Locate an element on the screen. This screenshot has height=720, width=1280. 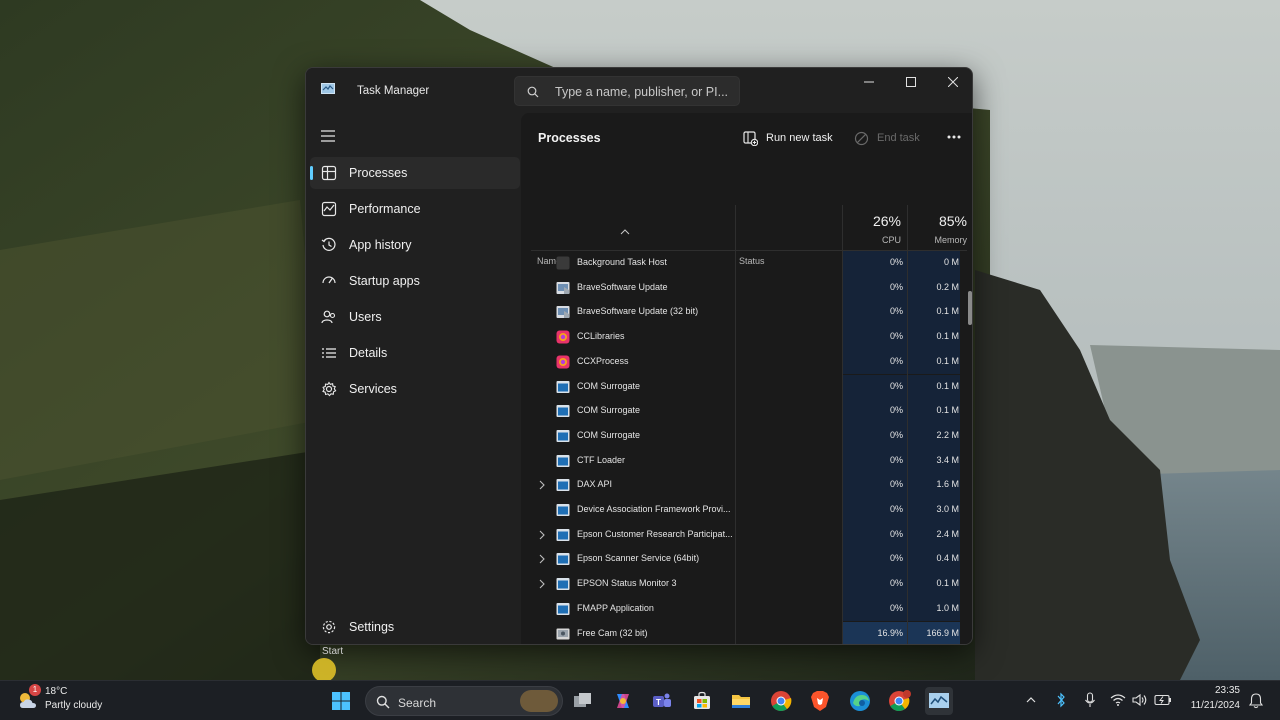
mouse-cursor-highlight is located at coordinates (324, 670).